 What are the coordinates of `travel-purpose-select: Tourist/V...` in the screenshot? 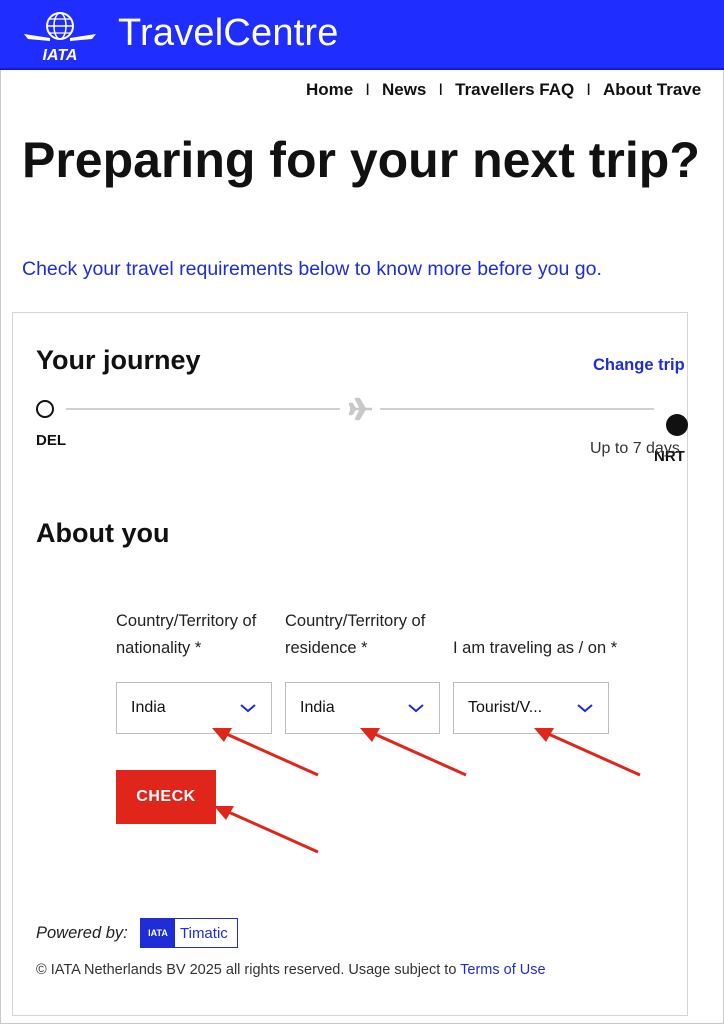 It's located at (531, 708).